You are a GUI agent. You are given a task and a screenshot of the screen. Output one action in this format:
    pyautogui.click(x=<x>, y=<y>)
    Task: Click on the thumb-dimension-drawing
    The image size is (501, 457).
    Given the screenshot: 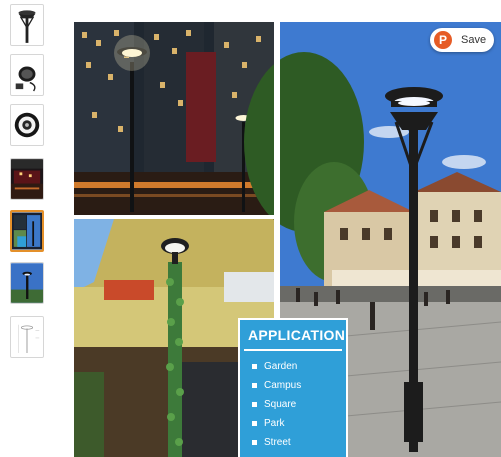 What is the action you would take?
    pyautogui.click(x=27, y=337)
    